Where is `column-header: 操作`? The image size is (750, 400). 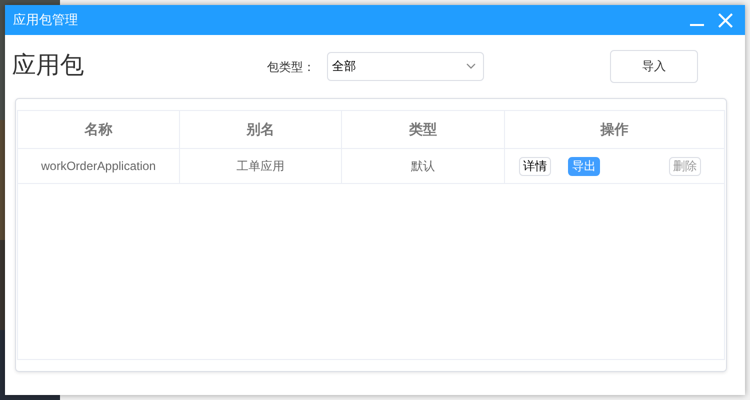 column-header: 操作 is located at coordinates (614, 129).